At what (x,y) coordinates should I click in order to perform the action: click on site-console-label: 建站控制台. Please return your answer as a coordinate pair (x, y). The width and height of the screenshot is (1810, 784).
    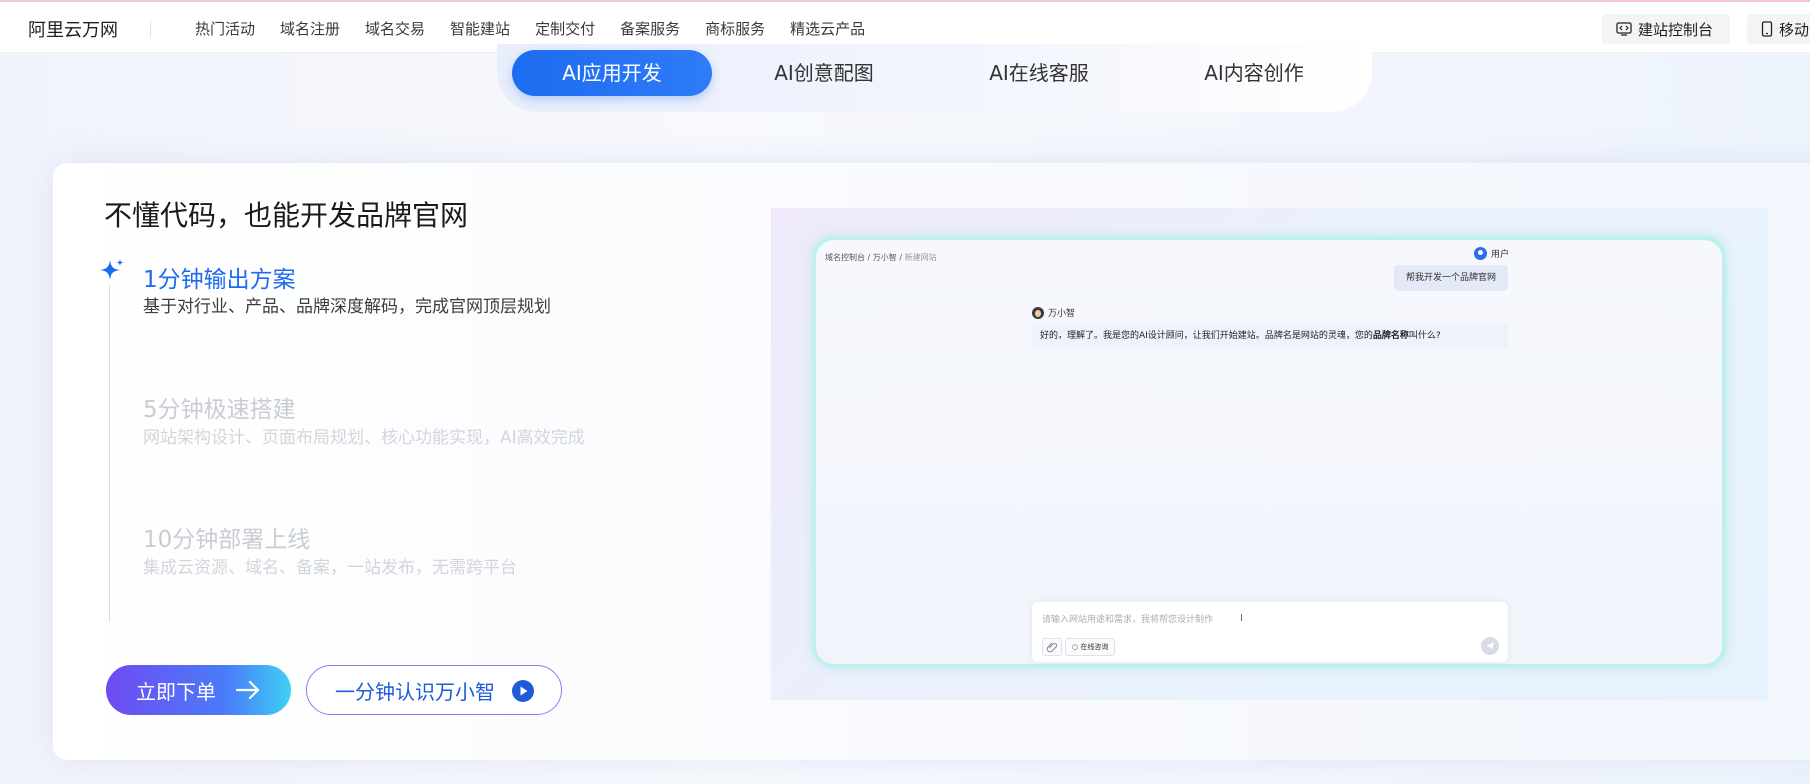
    Looking at the image, I should click on (1676, 29).